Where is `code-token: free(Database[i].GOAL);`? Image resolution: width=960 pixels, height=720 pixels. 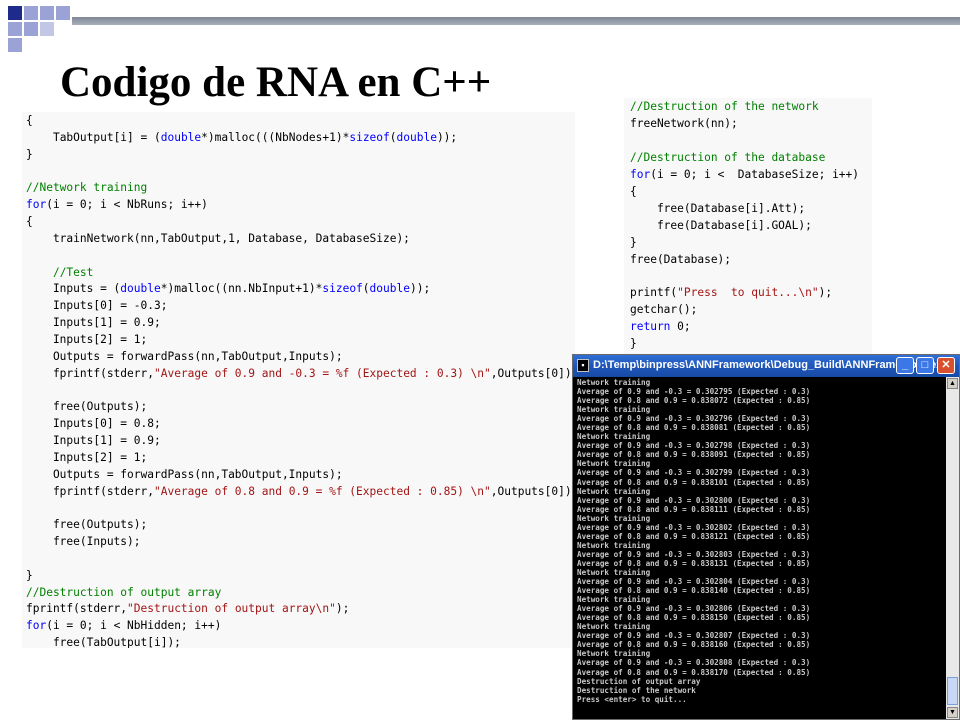 code-token: free(Database[i].GOAL); is located at coordinates (721, 225).